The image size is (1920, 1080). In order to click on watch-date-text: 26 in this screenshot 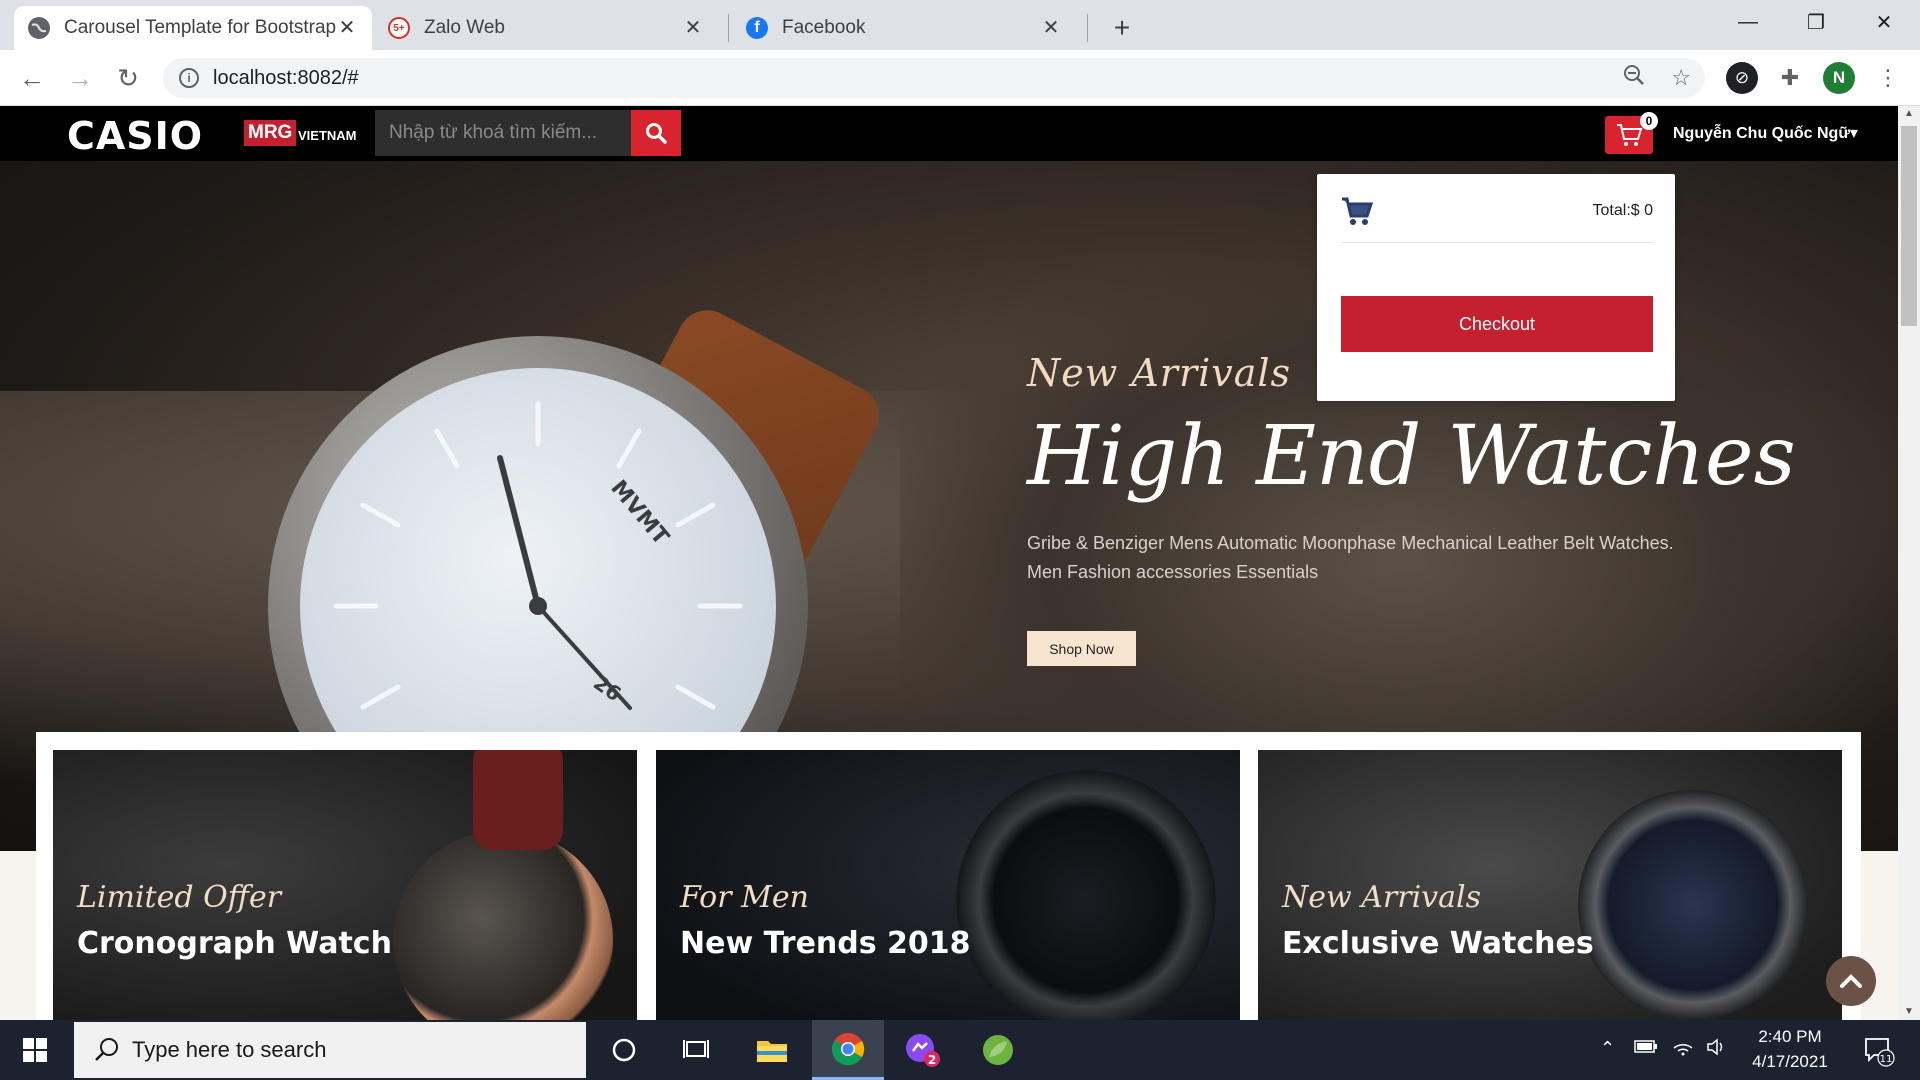, I will do `click(607, 688)`.